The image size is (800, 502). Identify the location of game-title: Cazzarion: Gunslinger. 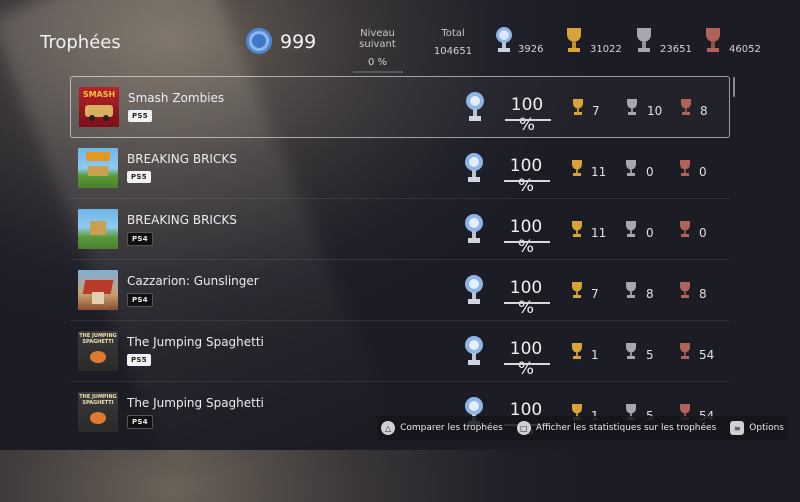
(193, 281).